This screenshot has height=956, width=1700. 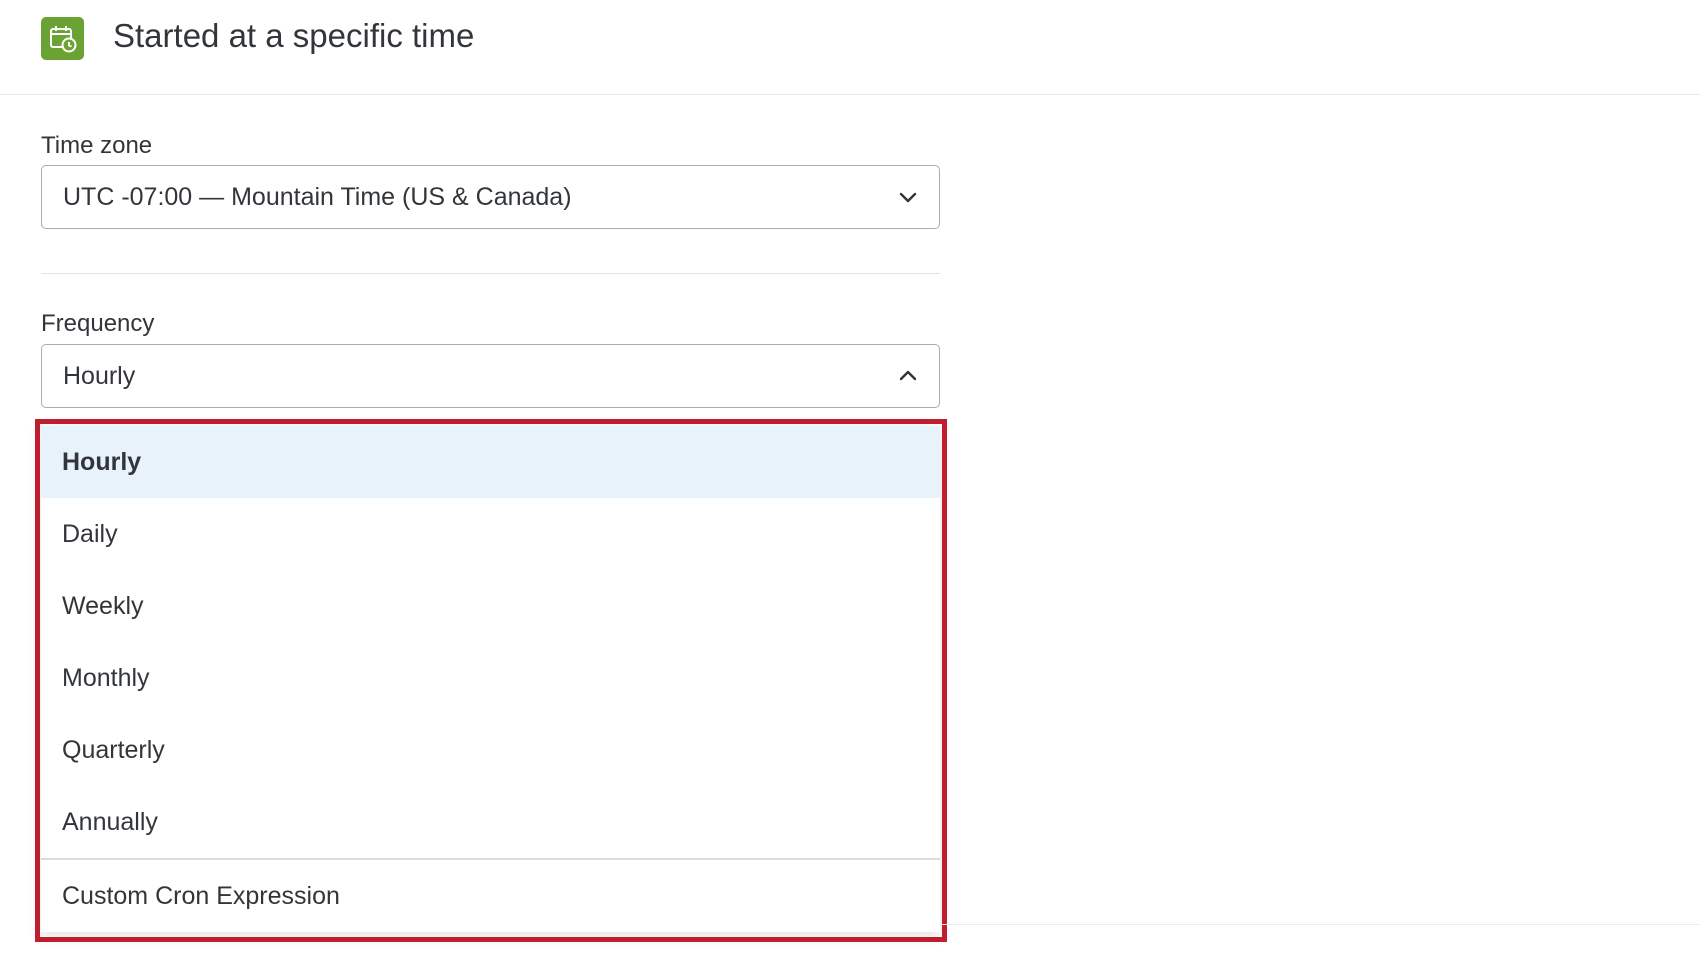 What do you see at coordinates (317, 197) in the screenshot?
I see `timezone-value: UTC -07:00 — Mountain Time (US & Canada)` at bounding box center [317, 197].